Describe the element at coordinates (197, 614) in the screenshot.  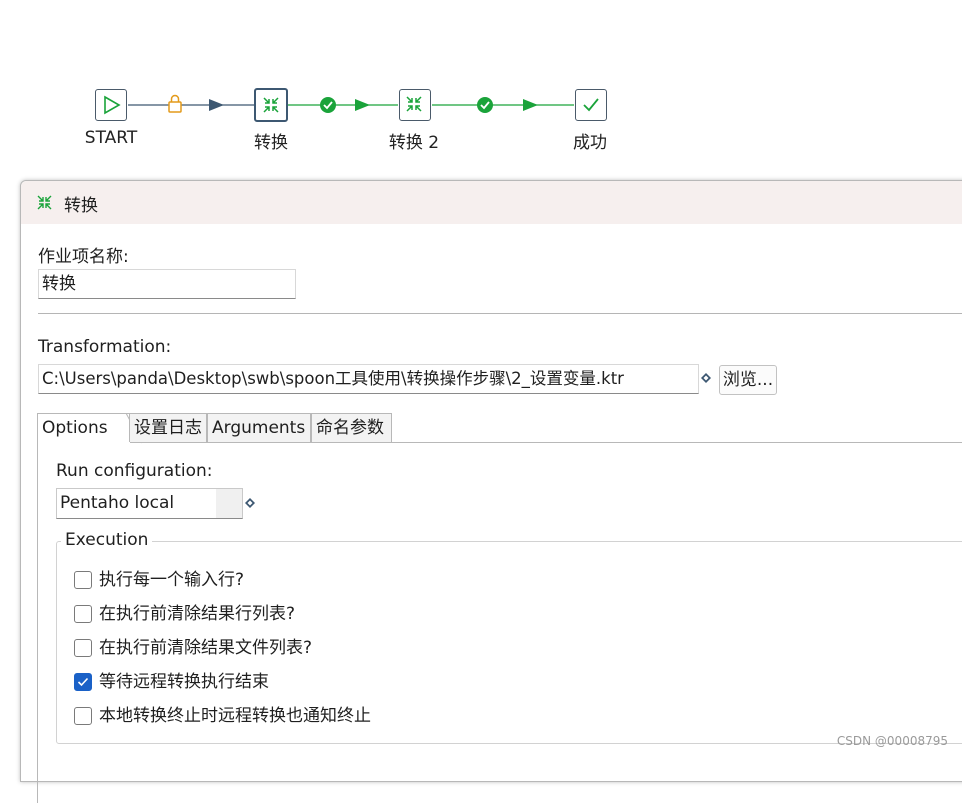
I see `checkbox-label: 在执行前清除结果行列表?` at that location.